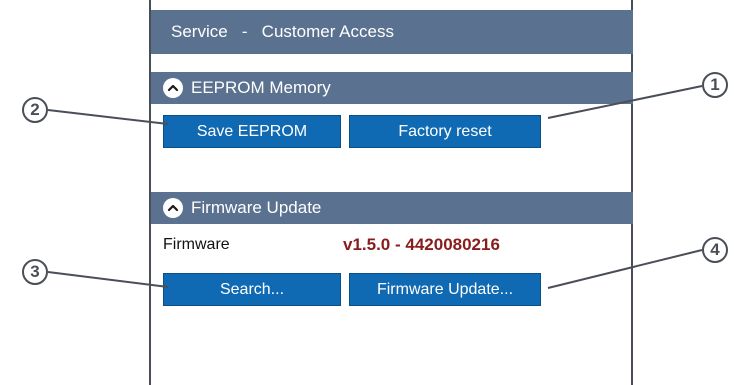 The image size is (734, 385). Describe the element at coordinates (35, 110) in the screenshot. I see `callout-2: 2` at that location.